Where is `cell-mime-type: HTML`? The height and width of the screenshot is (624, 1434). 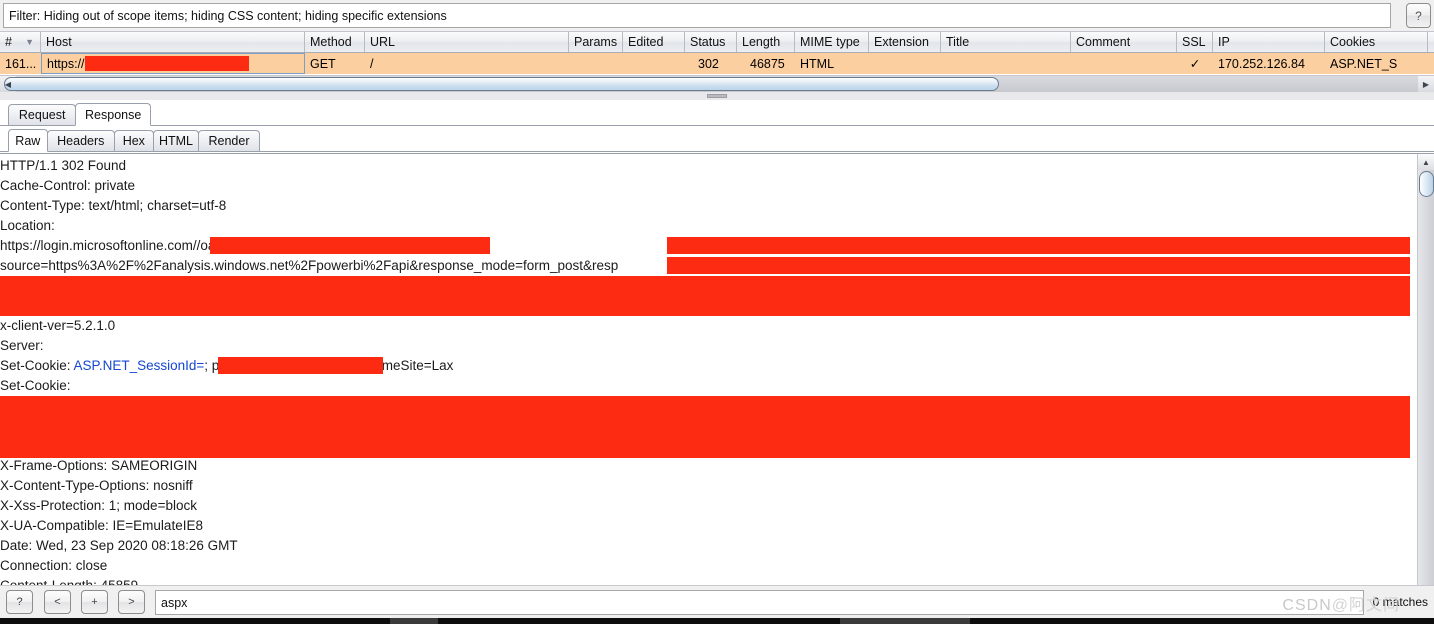 cell-mime-type: HTML is located at coordinates (832, 63).